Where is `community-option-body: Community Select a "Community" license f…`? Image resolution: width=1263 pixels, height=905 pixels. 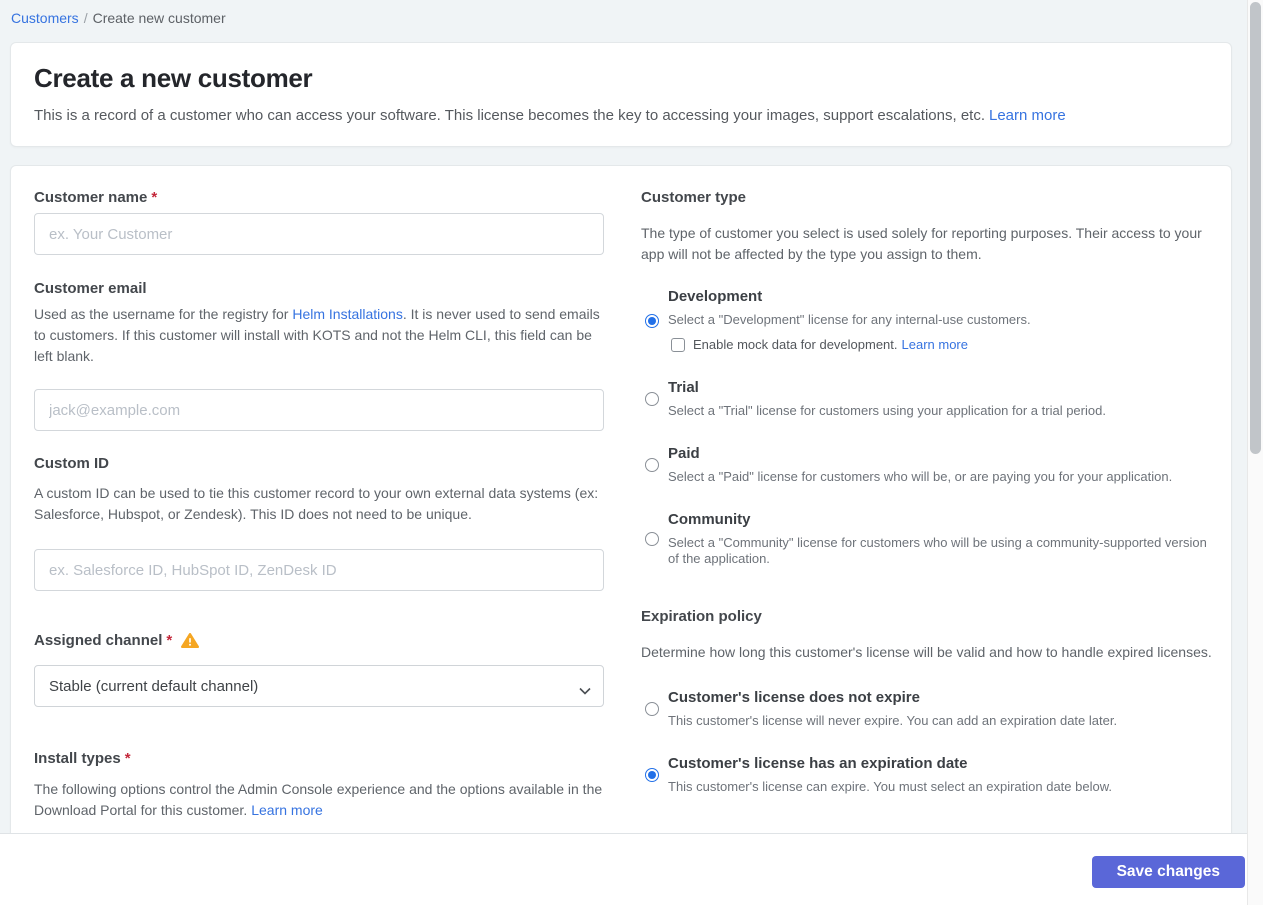 community-option-body: Community Select a "Community" license f… is located at coordinates (941, 539).